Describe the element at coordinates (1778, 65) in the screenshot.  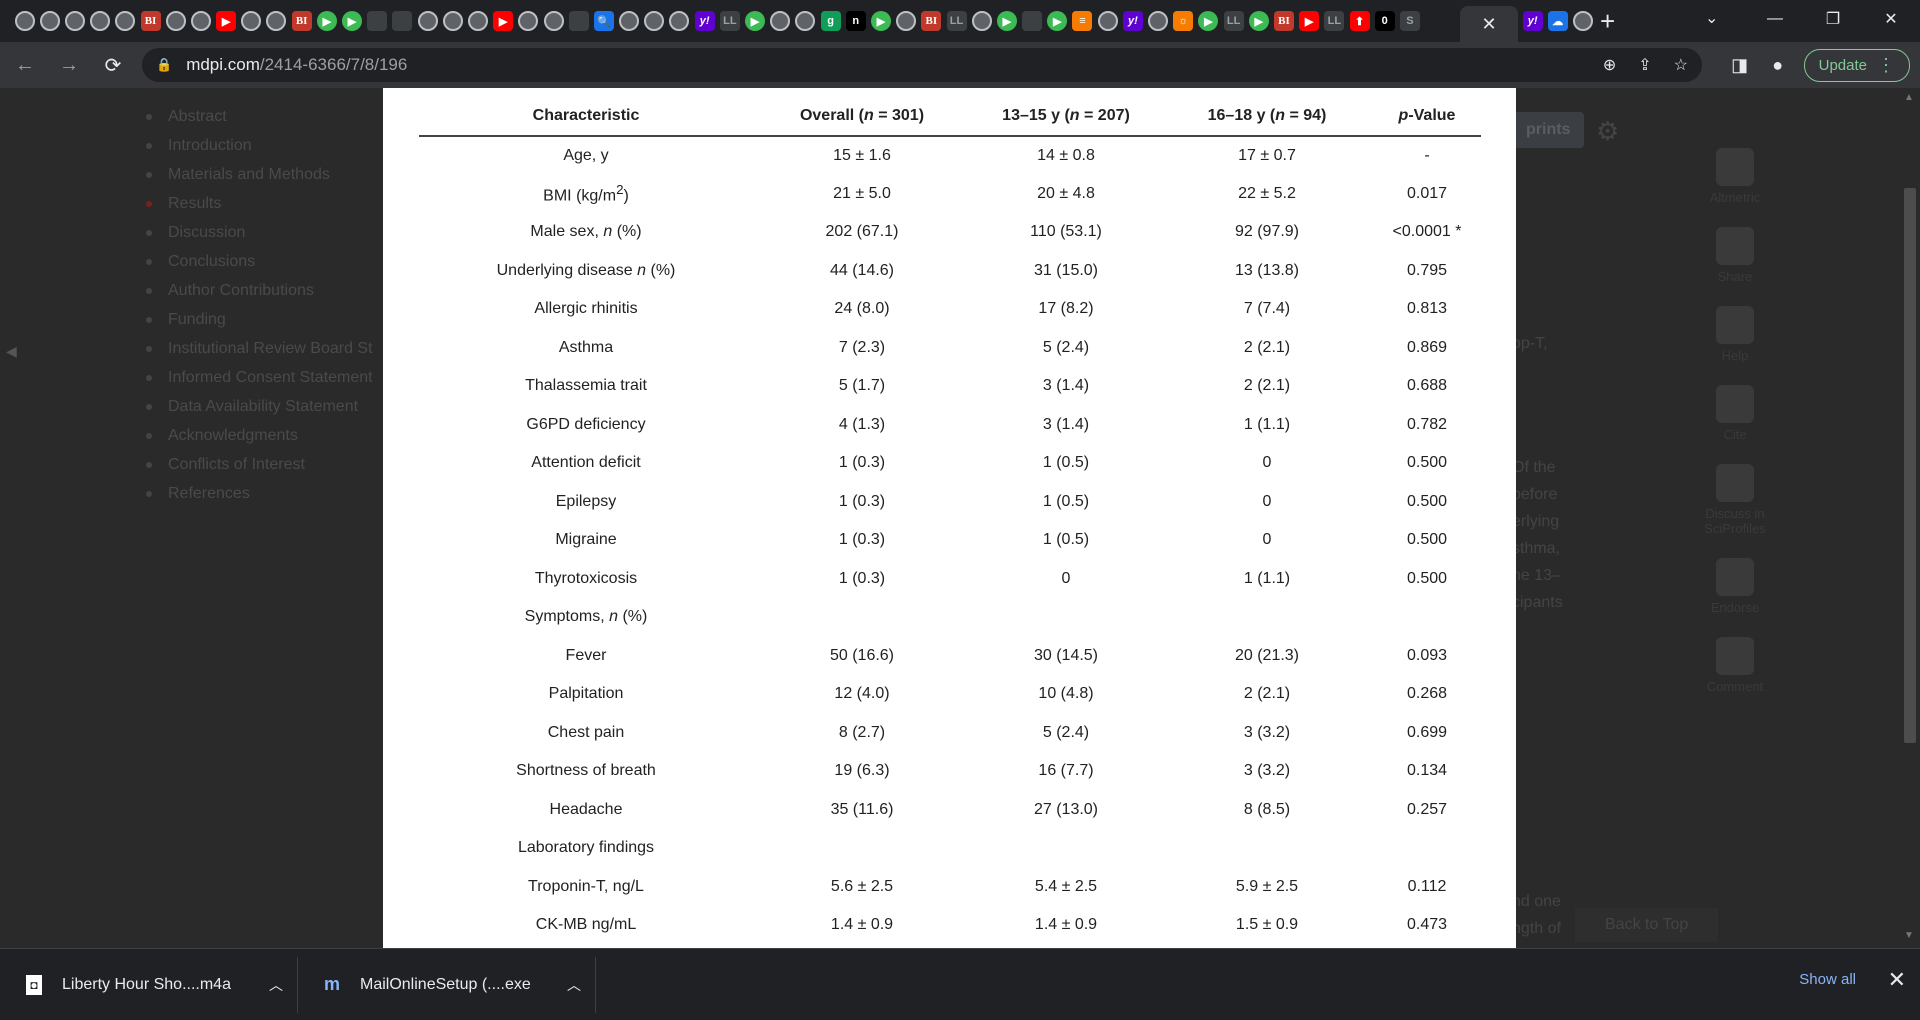
I see `profile-icon: ●` at that location.